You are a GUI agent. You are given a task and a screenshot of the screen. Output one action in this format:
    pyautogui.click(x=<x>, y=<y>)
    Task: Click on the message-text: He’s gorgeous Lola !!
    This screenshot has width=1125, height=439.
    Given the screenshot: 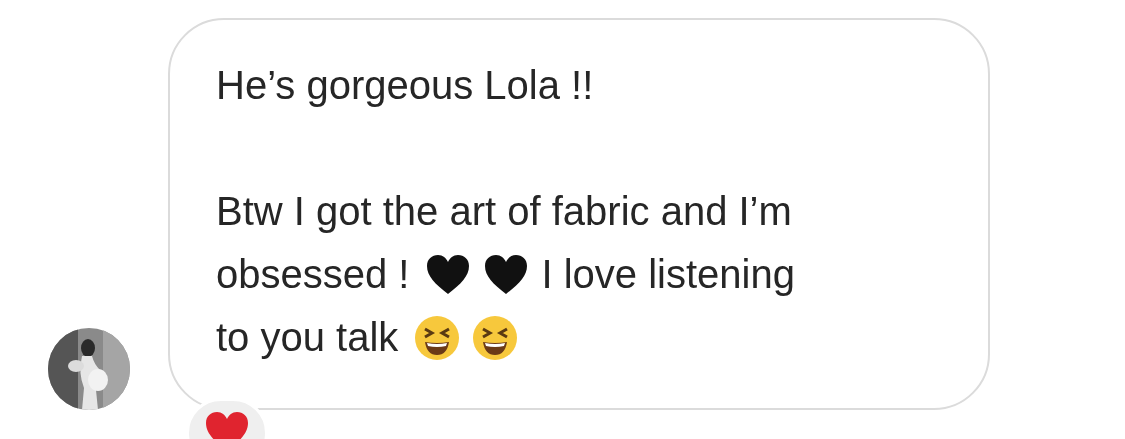 What is the action you would take?
    pyautogui.click(x=405, y=85)
    